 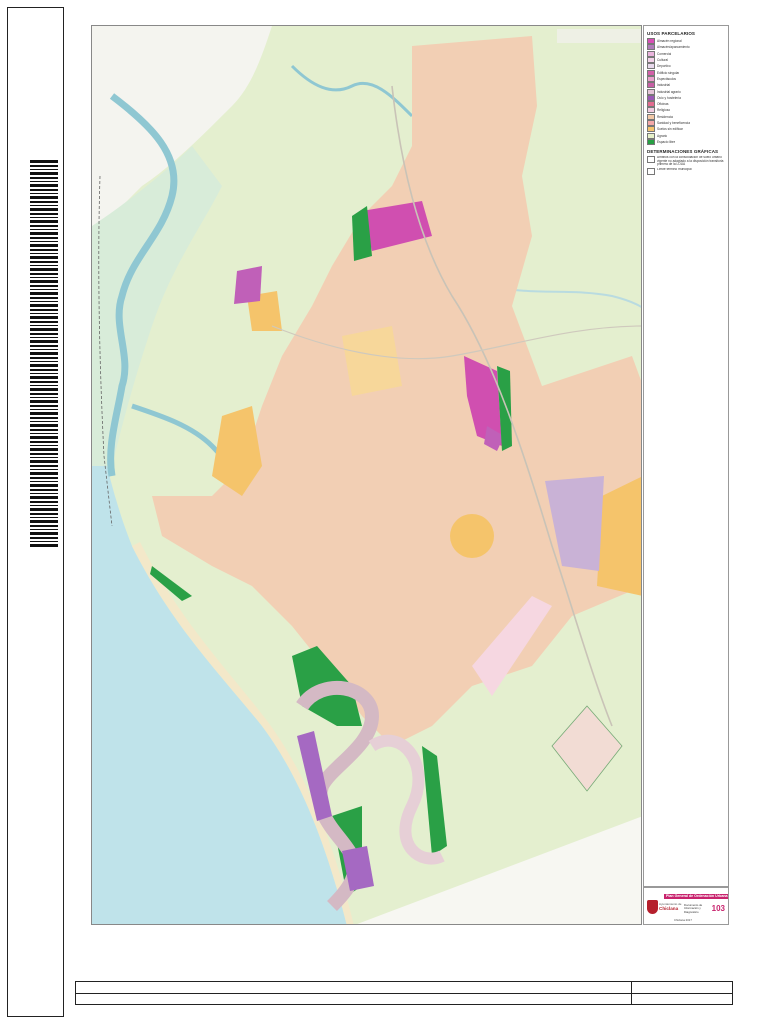 I want to click on legend-item: Espacio libre, so click(x=686, y=141).